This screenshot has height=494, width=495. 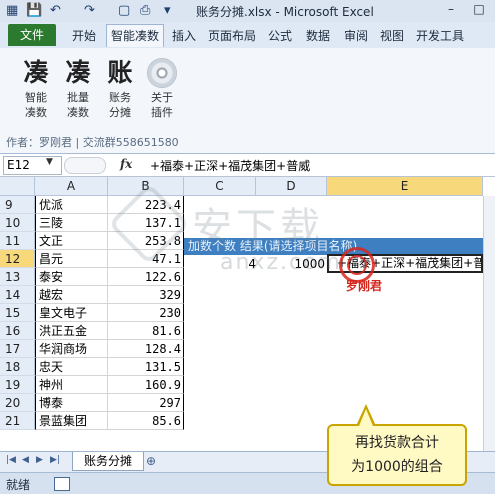 What do you see at coordinates (146, 295) in the screenshot?
I see `cell-b14: 329` at bounding box center [146, 295].